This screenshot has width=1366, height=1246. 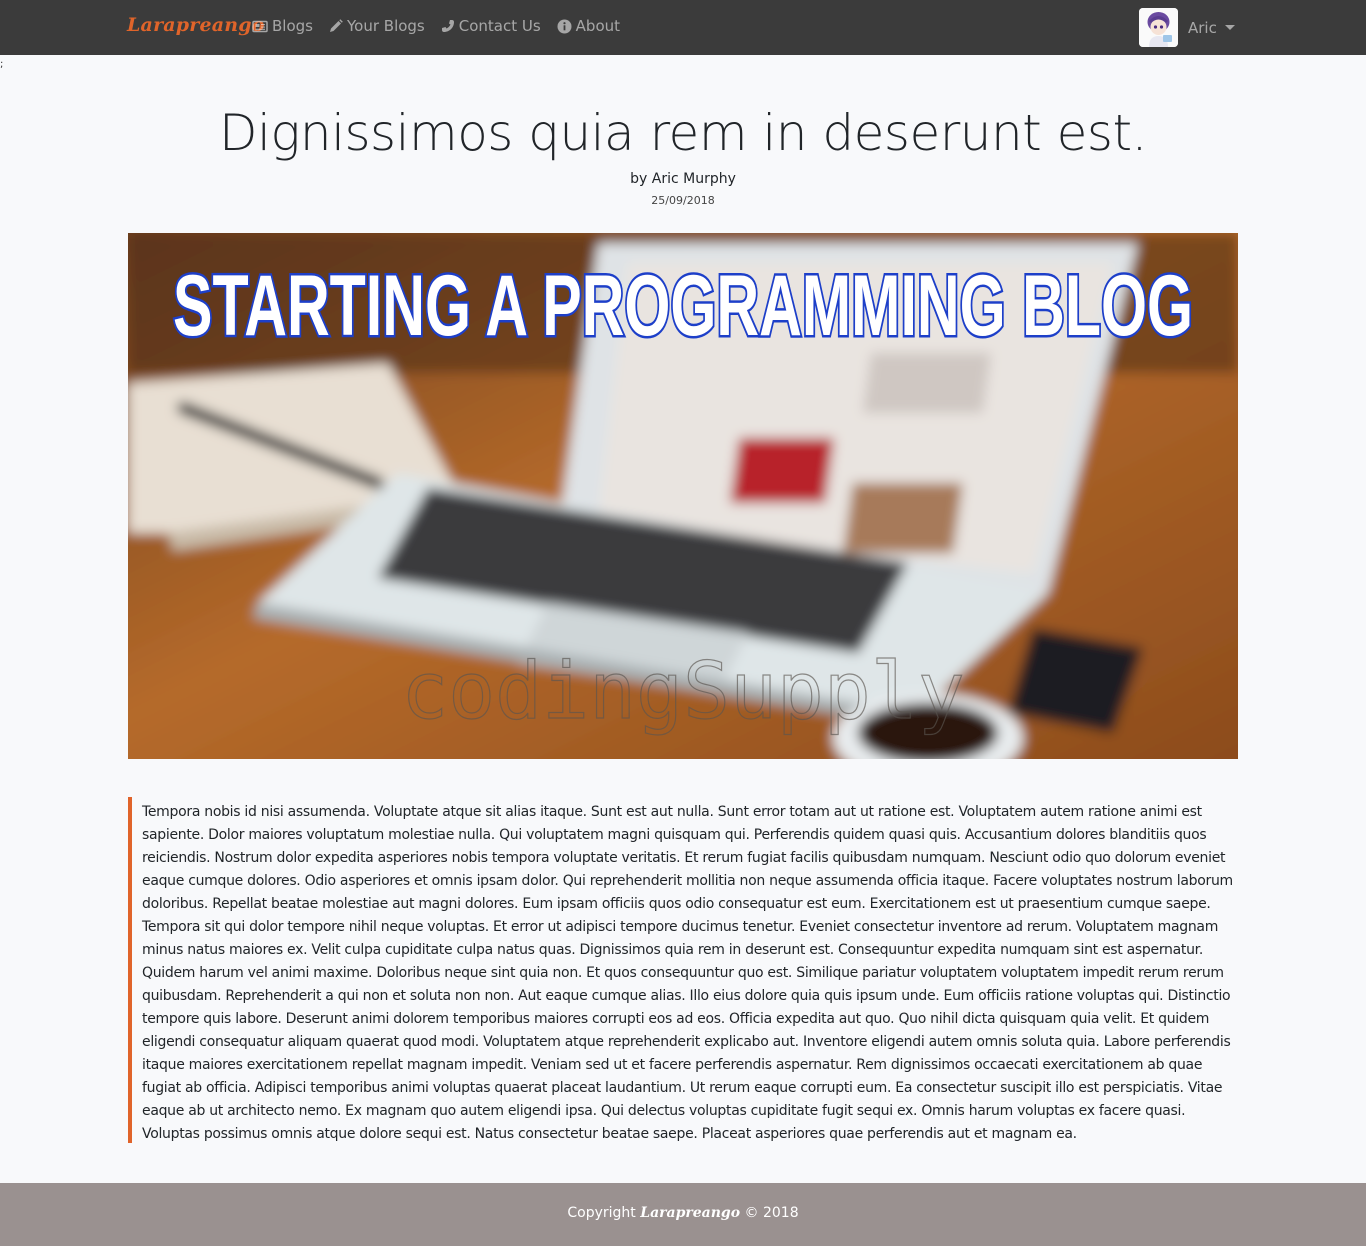 I want to click on pencil-icon, so click(x=336, y=25).